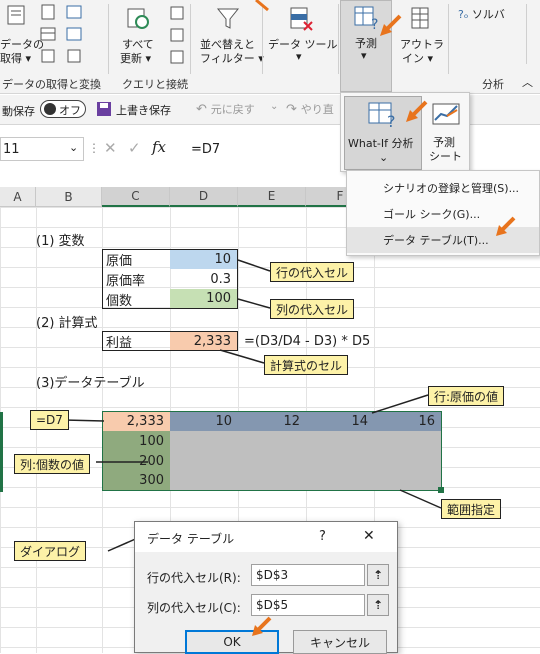 The image size is (540, 654). What do you see at coordinates (446, 133) in the screenshot?
I see `forecast-sheet-button: 予測 シート` at bounding box center [446, 133].